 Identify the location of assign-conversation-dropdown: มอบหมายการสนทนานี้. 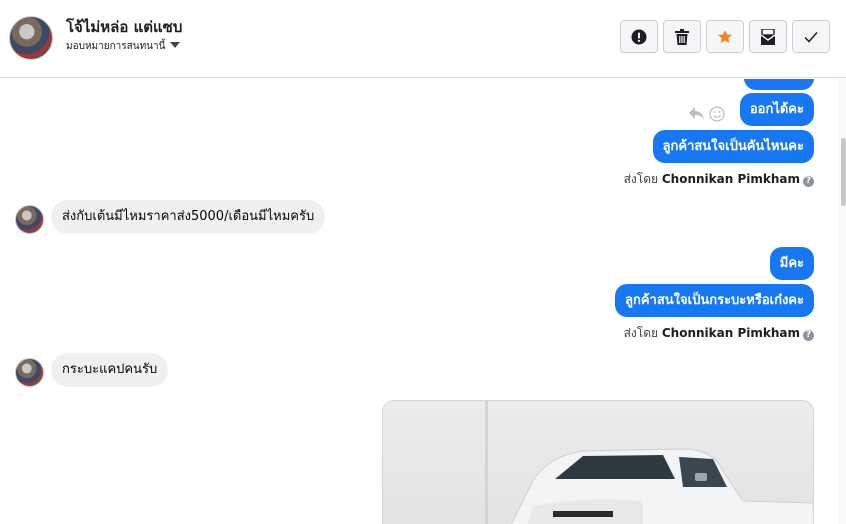
(123, 46).